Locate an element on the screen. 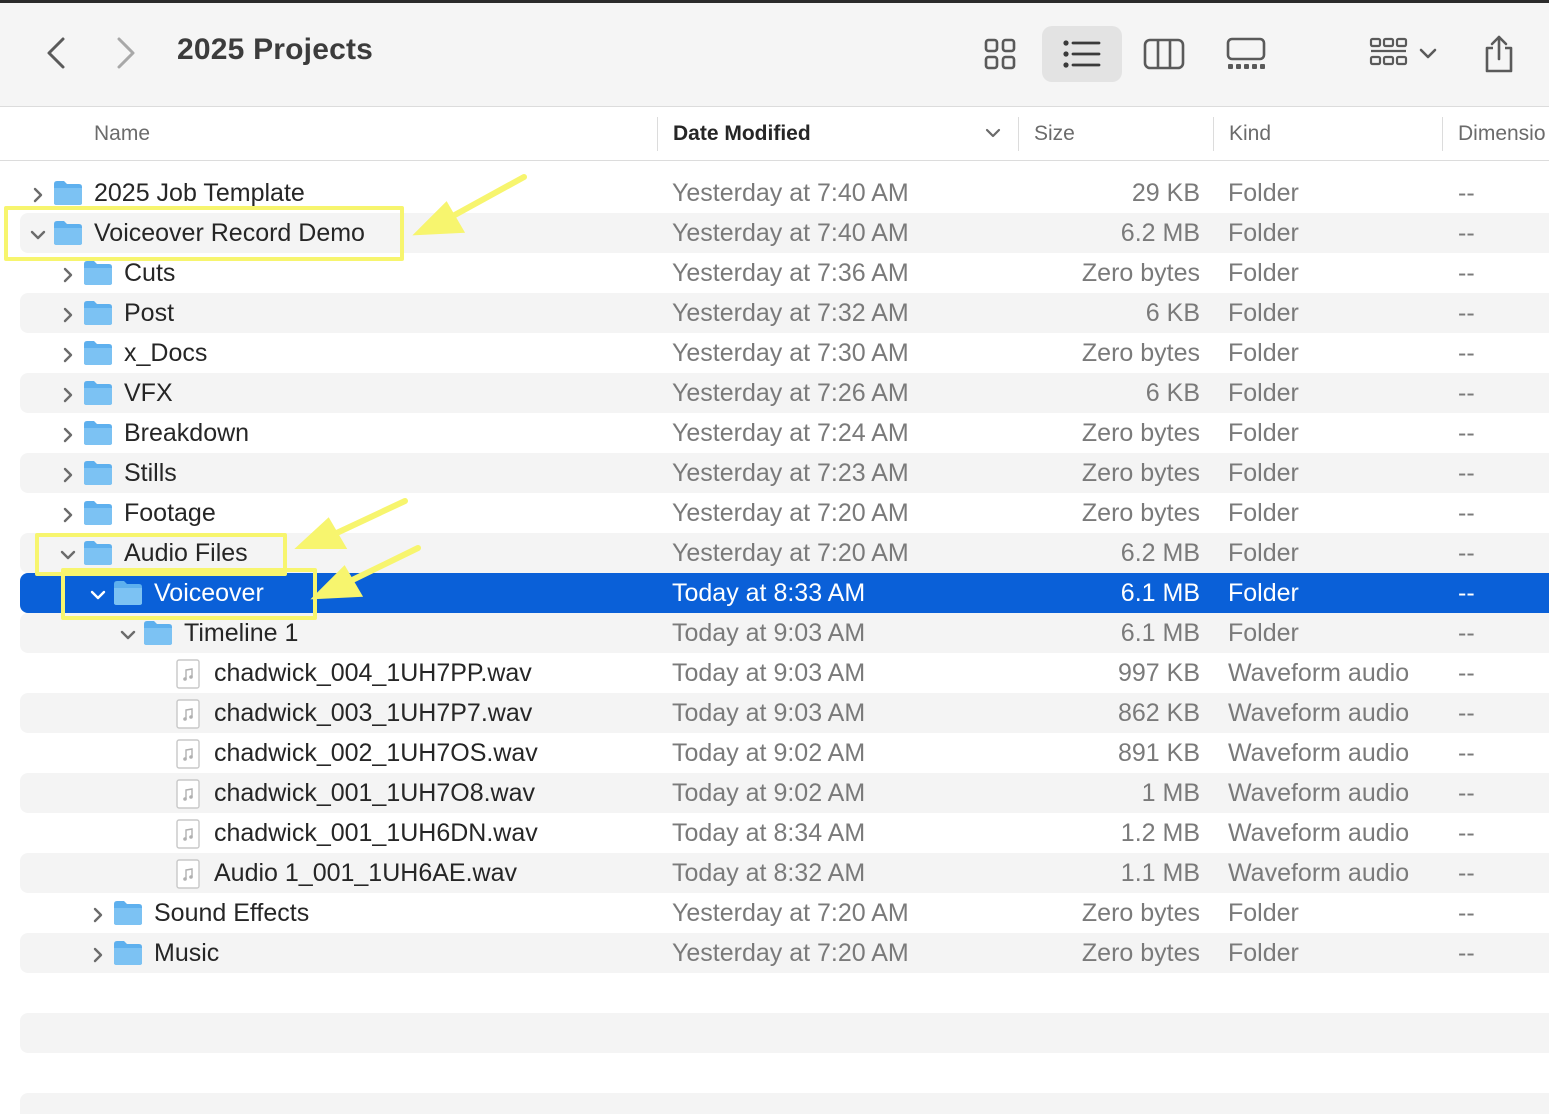  item-name: Stills is located at coordinates (150, 473).